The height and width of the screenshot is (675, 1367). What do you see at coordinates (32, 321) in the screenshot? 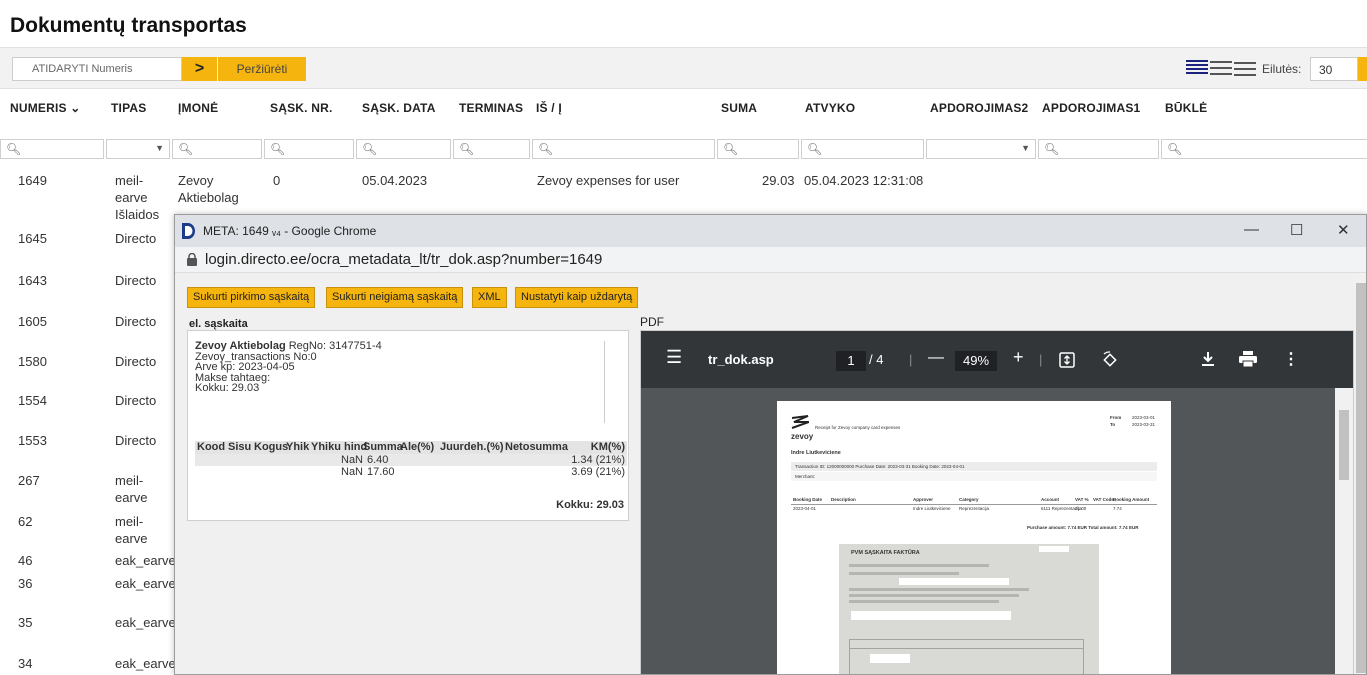
I see `cell-numeris: 1605` at bounding box center [32, 321].